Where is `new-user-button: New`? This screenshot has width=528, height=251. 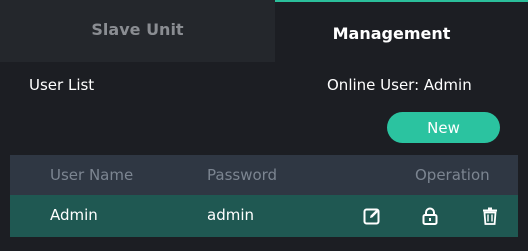
new-user-button: New is located at coordinates (443, 127).